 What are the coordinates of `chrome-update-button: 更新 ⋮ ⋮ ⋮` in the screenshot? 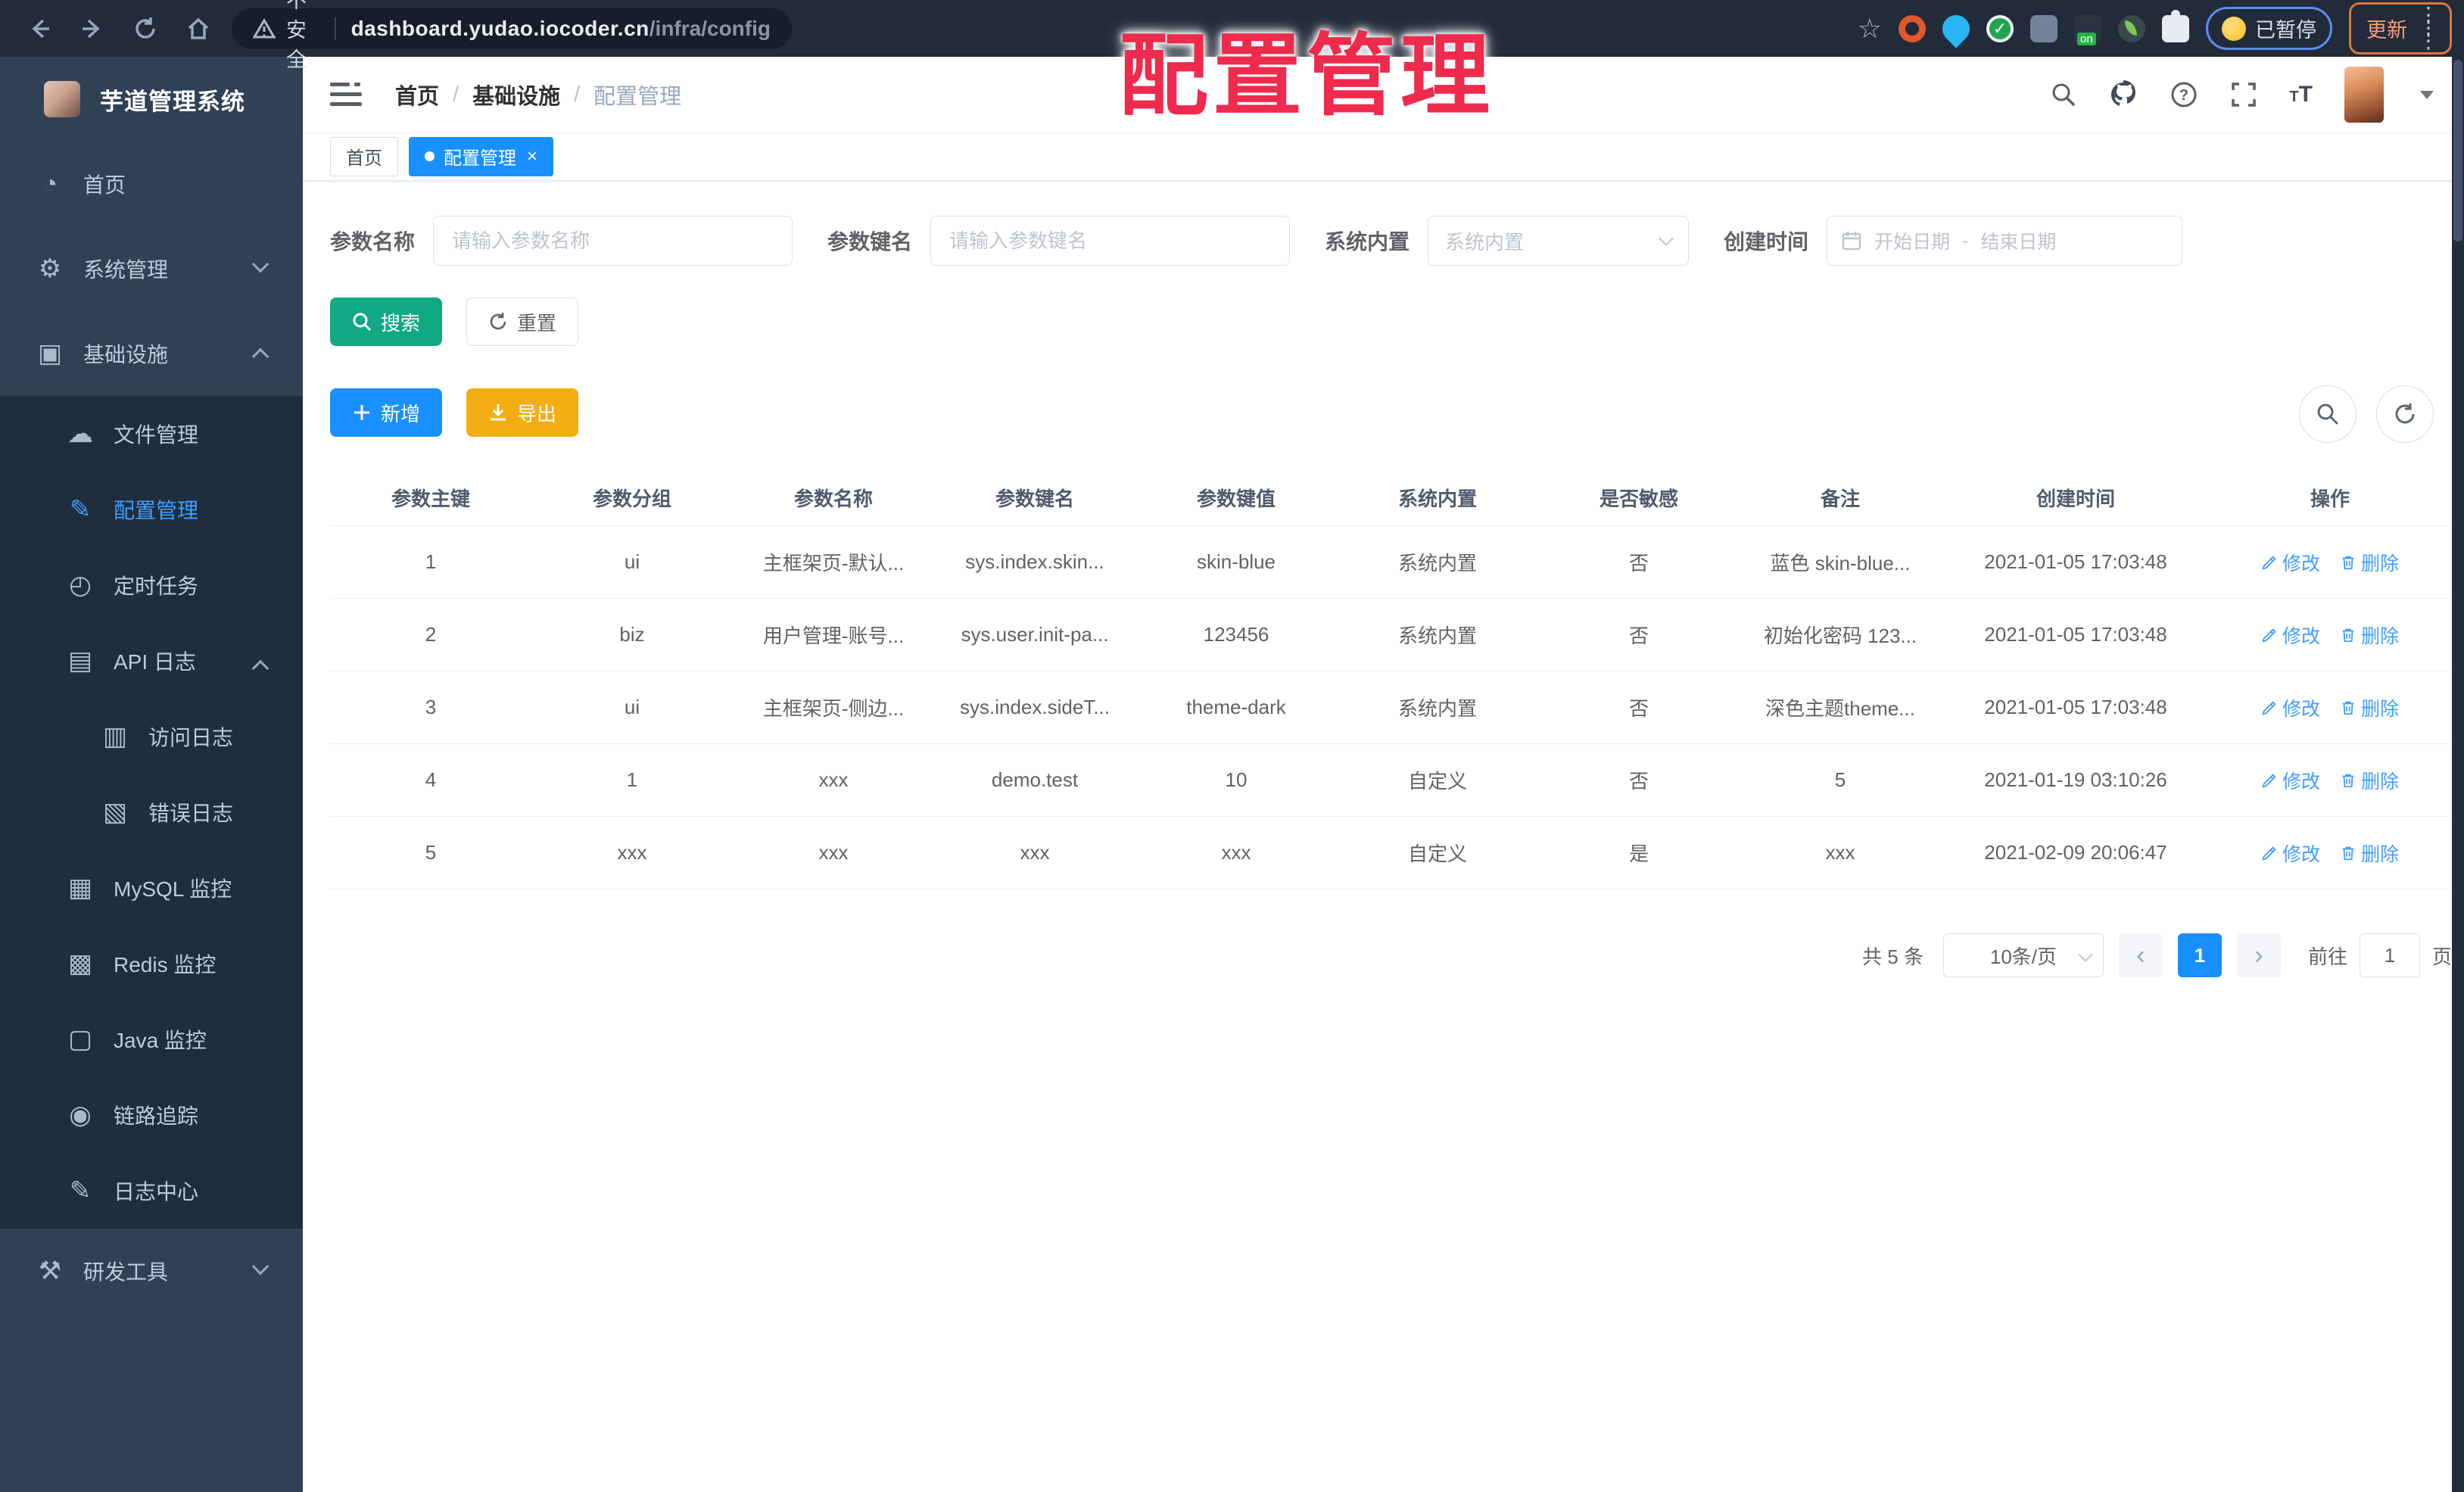 It's located at (2400, 28).